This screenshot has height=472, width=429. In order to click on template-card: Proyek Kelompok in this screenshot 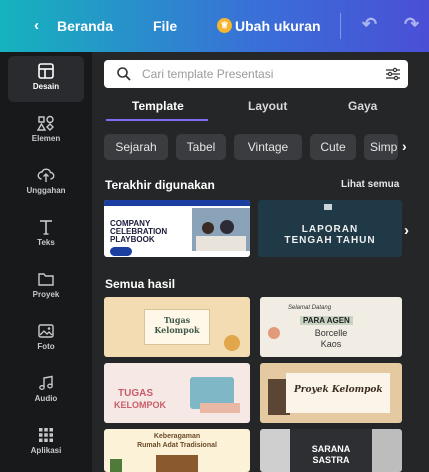, I will do `click(331, 393)`.